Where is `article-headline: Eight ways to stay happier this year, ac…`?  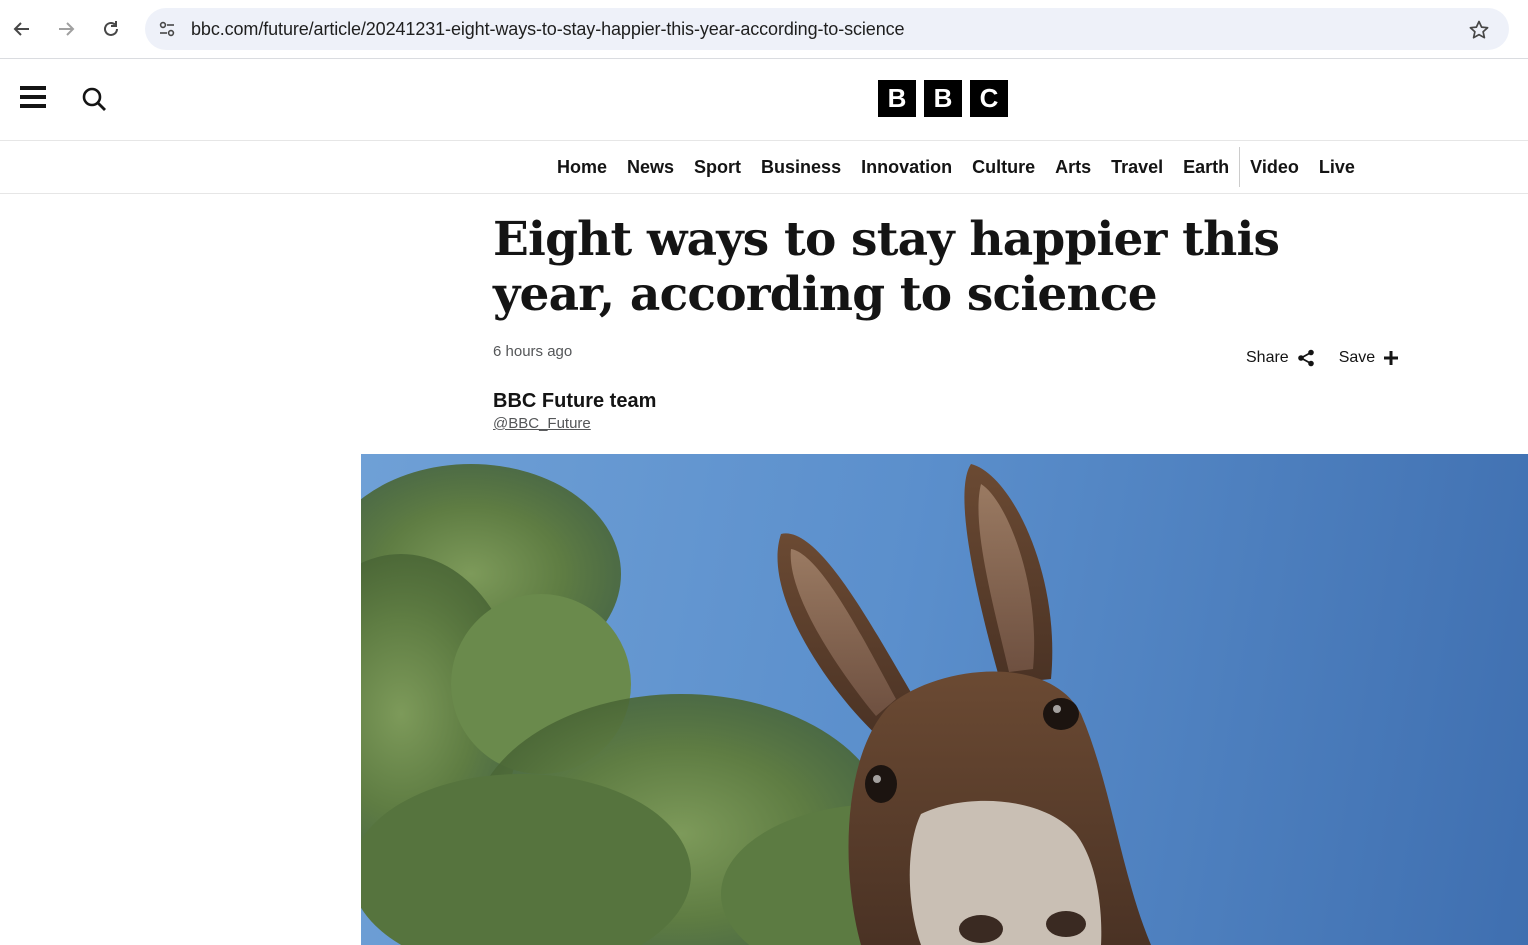
article-headline: Eight ways to stay happier this year, ac… is located at coordinates (886, 267).